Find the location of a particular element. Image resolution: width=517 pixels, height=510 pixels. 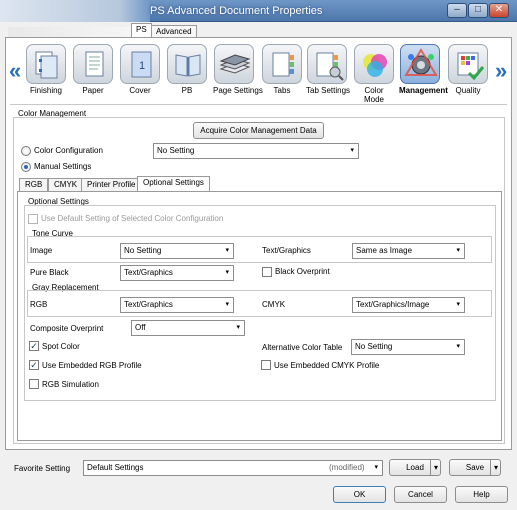

tab-cmyk: CMYK is located at coordinates (66, 184).